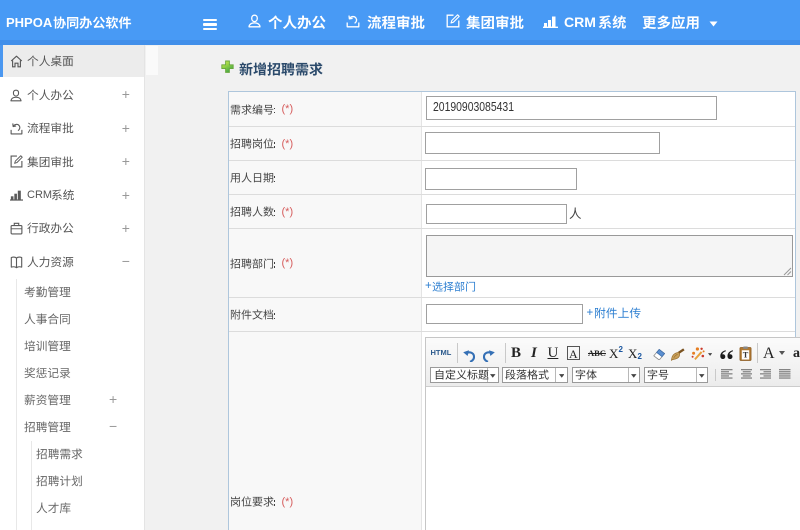  Describe the element at coordinates (746, 355) in the screenshot. I see `svg-text: T` at that location.